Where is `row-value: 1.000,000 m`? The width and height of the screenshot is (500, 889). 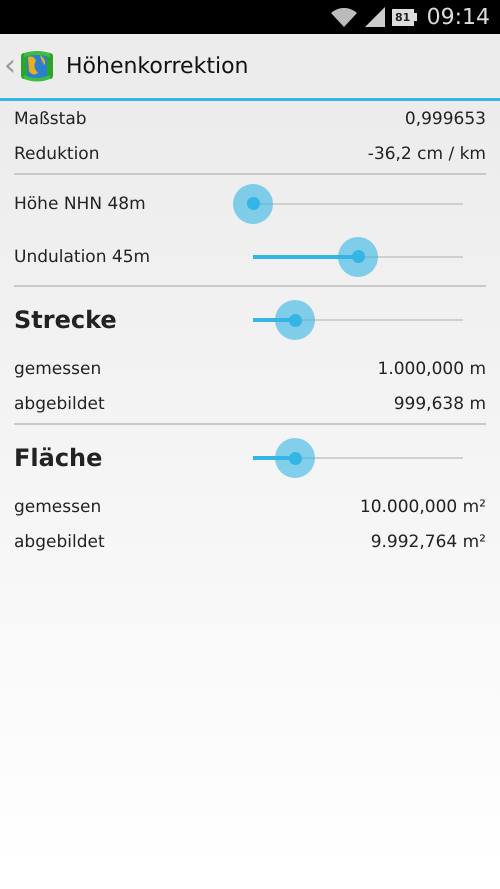
row-value: 1.000,000 m is located at coordinates (432, 368).